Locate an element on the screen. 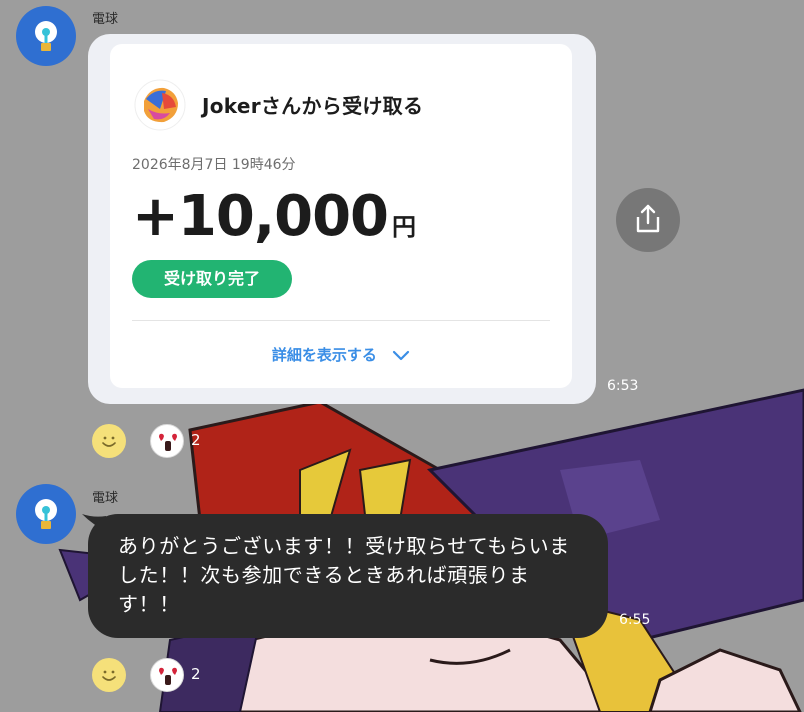  status-badge: 受け取り完了 is located at coordinates (212, 279).